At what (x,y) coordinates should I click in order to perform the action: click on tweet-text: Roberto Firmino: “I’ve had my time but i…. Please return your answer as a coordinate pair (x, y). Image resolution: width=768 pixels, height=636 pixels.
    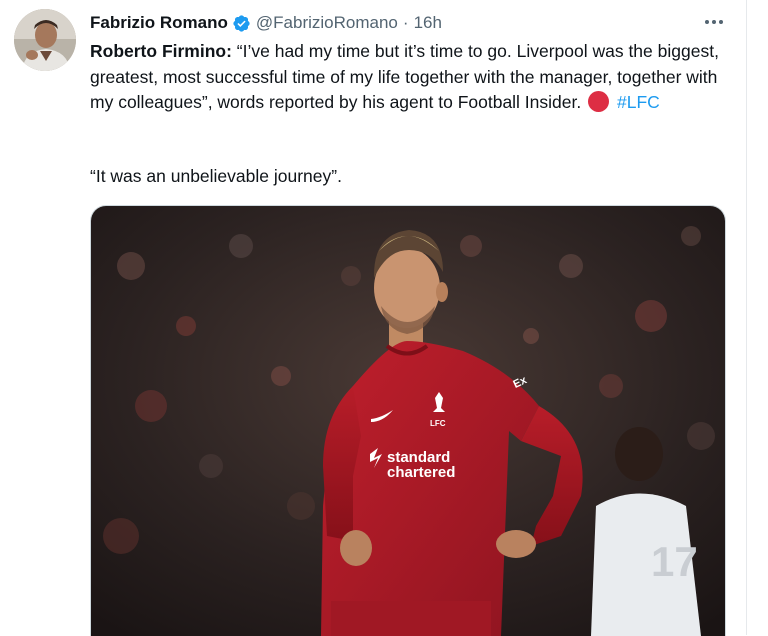
    Looking at the image, I should click on (410, 77).